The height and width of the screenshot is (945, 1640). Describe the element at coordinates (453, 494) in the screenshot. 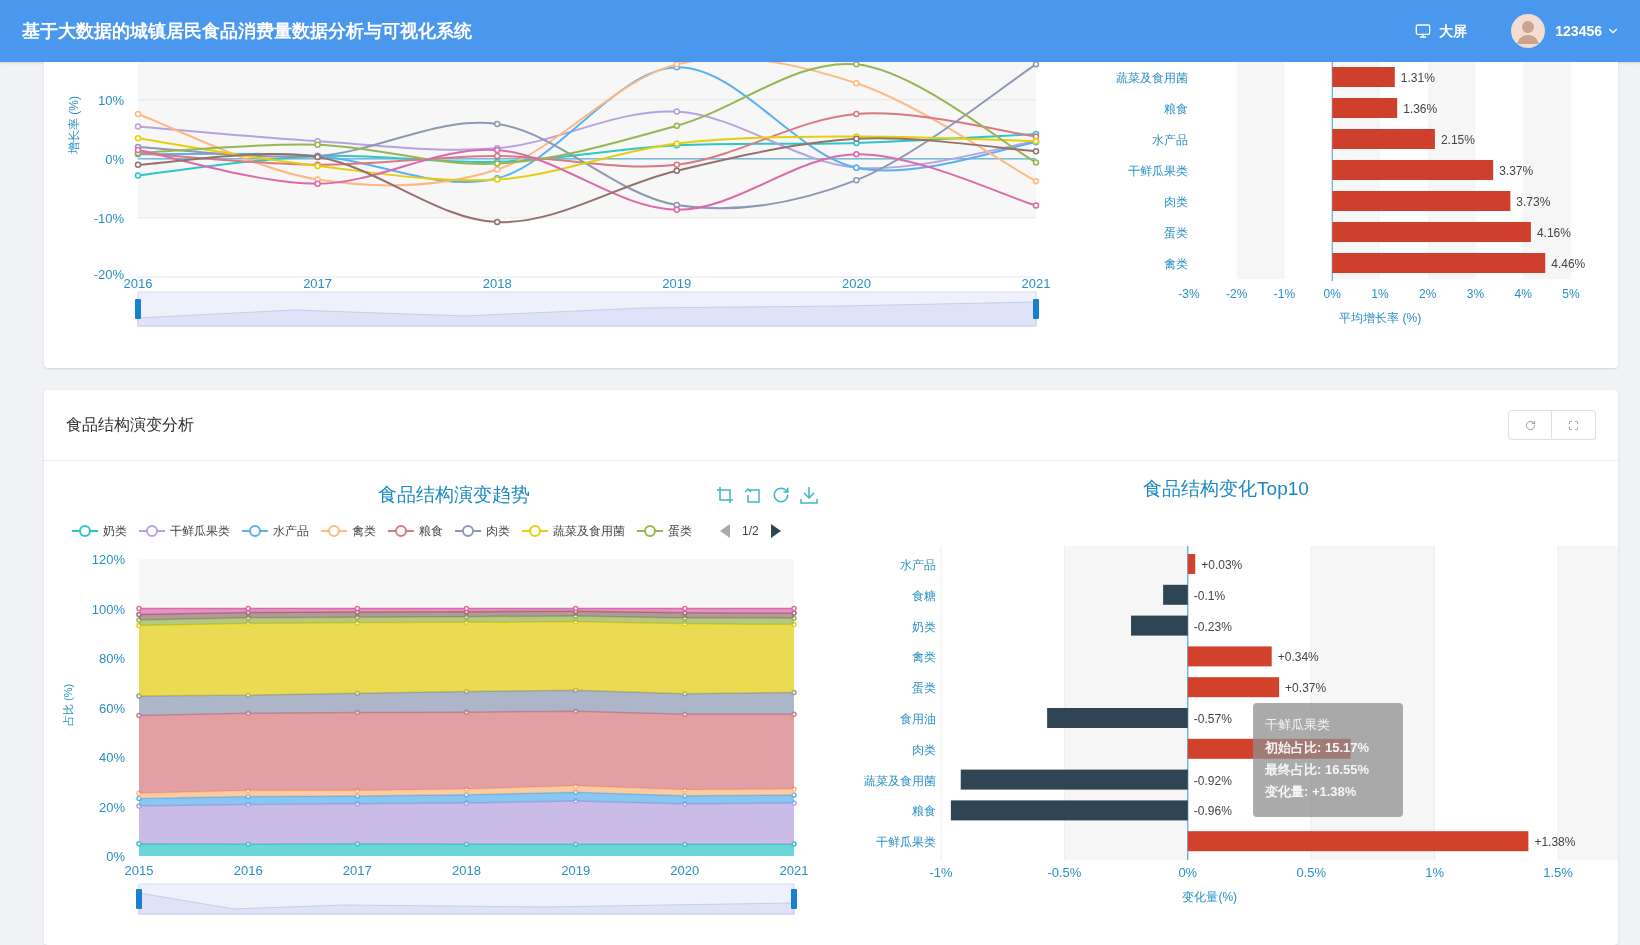

I see `chart-title: 食品结构演变趋势` at that location.